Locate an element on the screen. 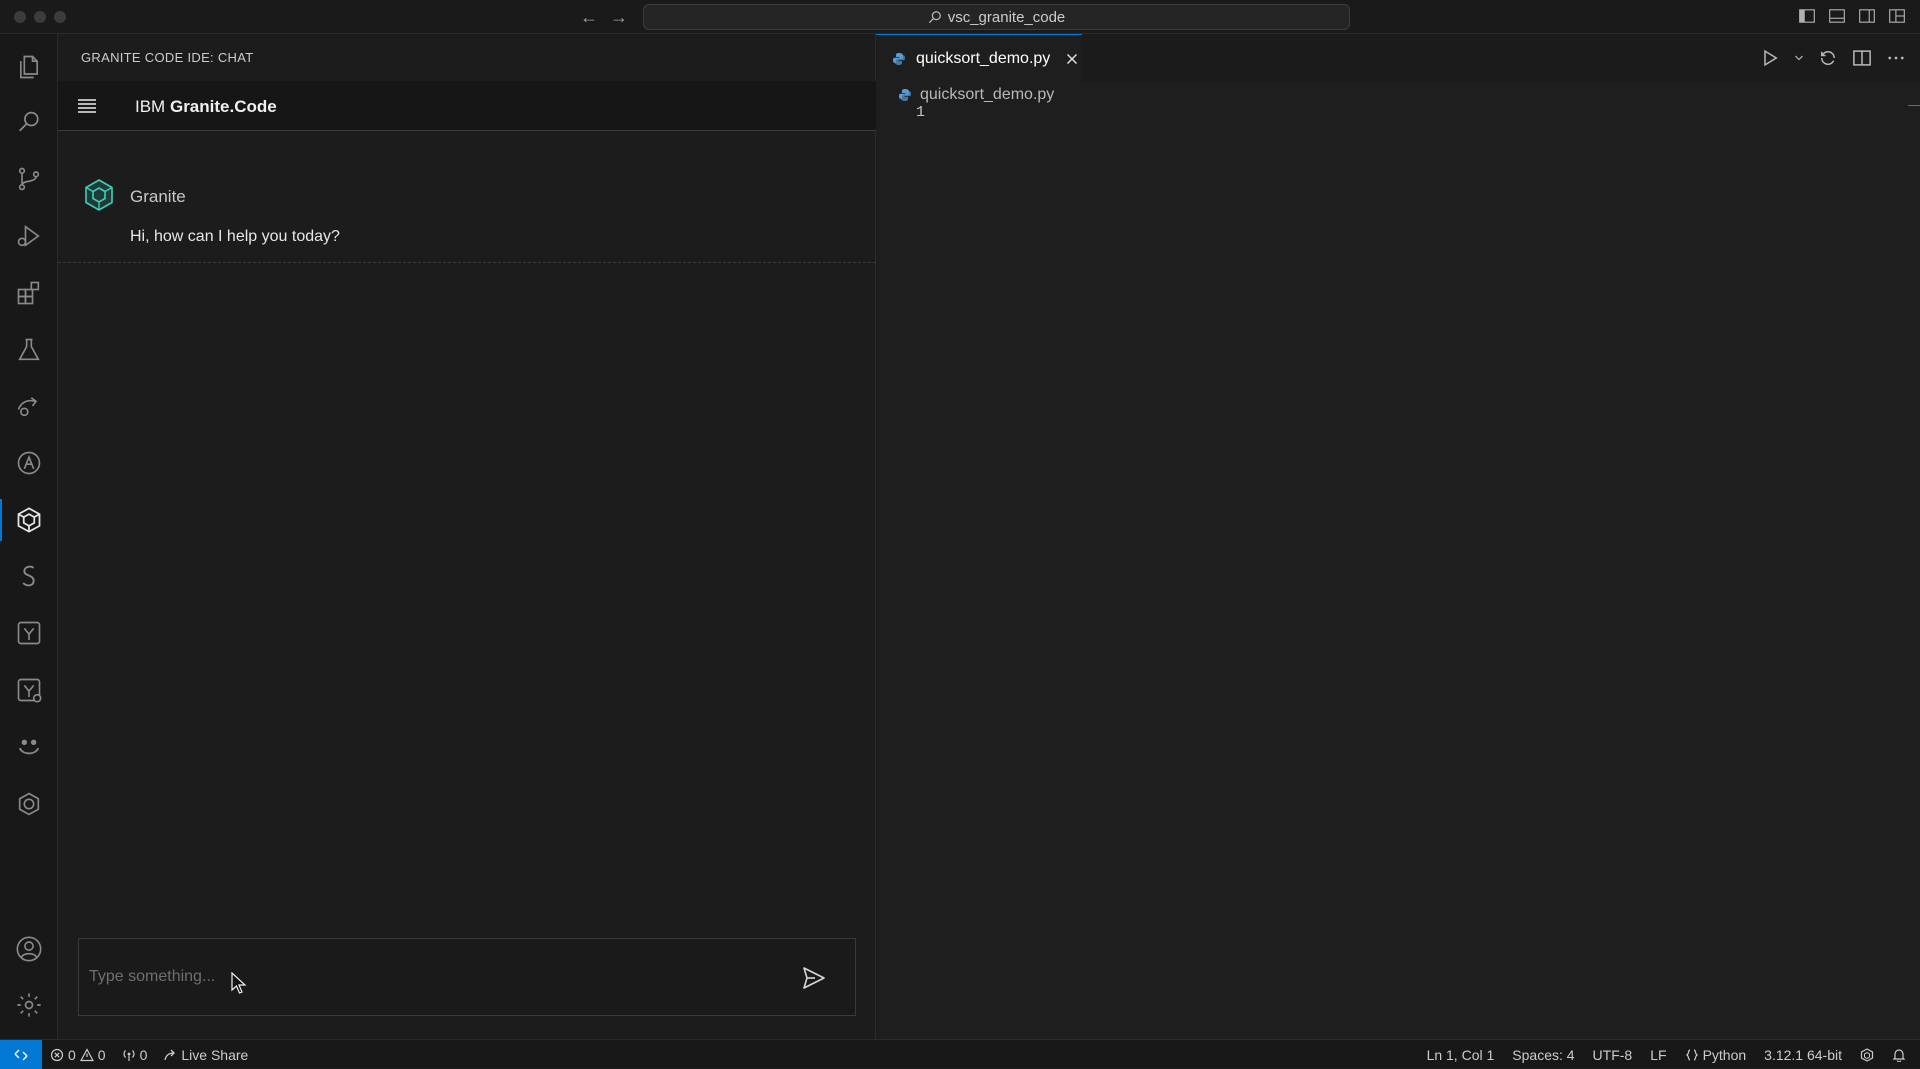  snyk-button is located at coordinates (29, 576).